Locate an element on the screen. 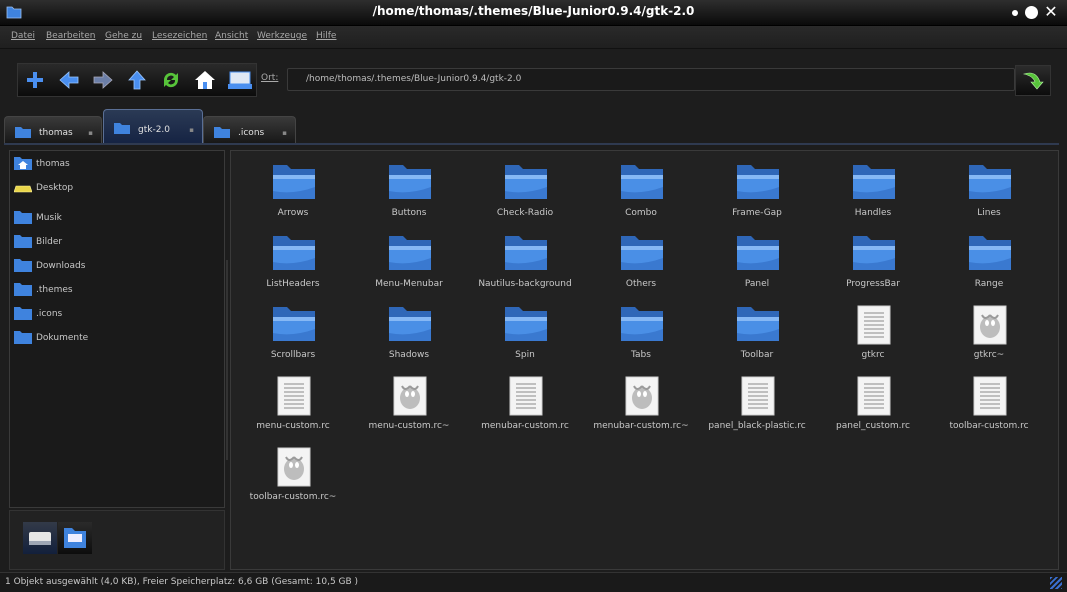 The width and height of the screenshot is (1067, 592). file-item-tabs: Tabs is located at coordinates (641, 330).